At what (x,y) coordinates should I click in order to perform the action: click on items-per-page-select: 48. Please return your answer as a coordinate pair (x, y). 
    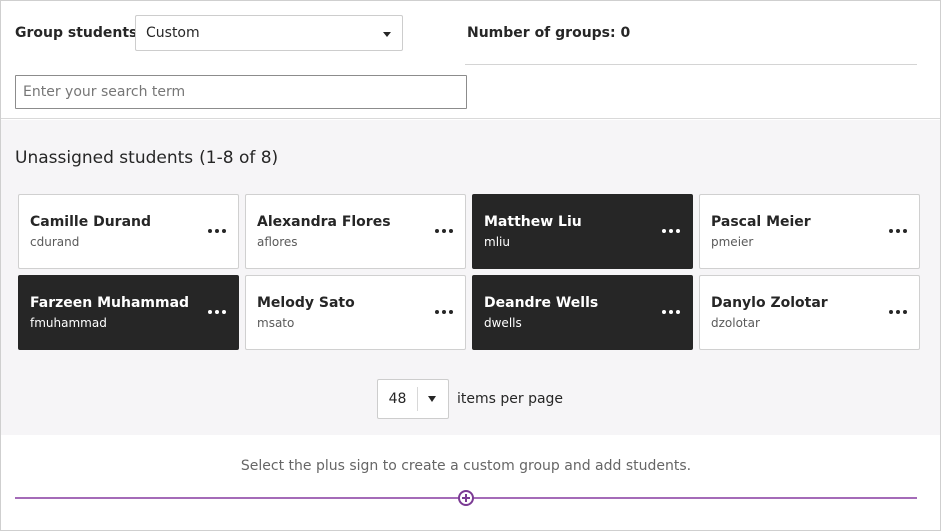
    Looking at the image, I should click on (413, 399).